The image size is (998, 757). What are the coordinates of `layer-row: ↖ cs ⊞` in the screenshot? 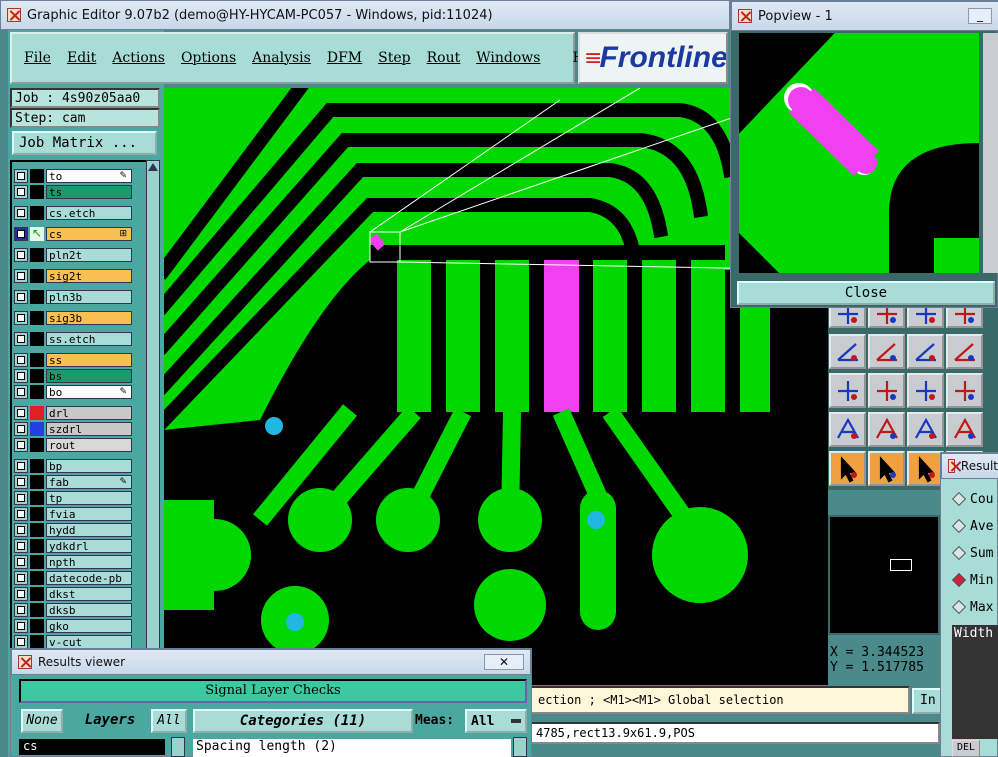 It's located at (73, 233).